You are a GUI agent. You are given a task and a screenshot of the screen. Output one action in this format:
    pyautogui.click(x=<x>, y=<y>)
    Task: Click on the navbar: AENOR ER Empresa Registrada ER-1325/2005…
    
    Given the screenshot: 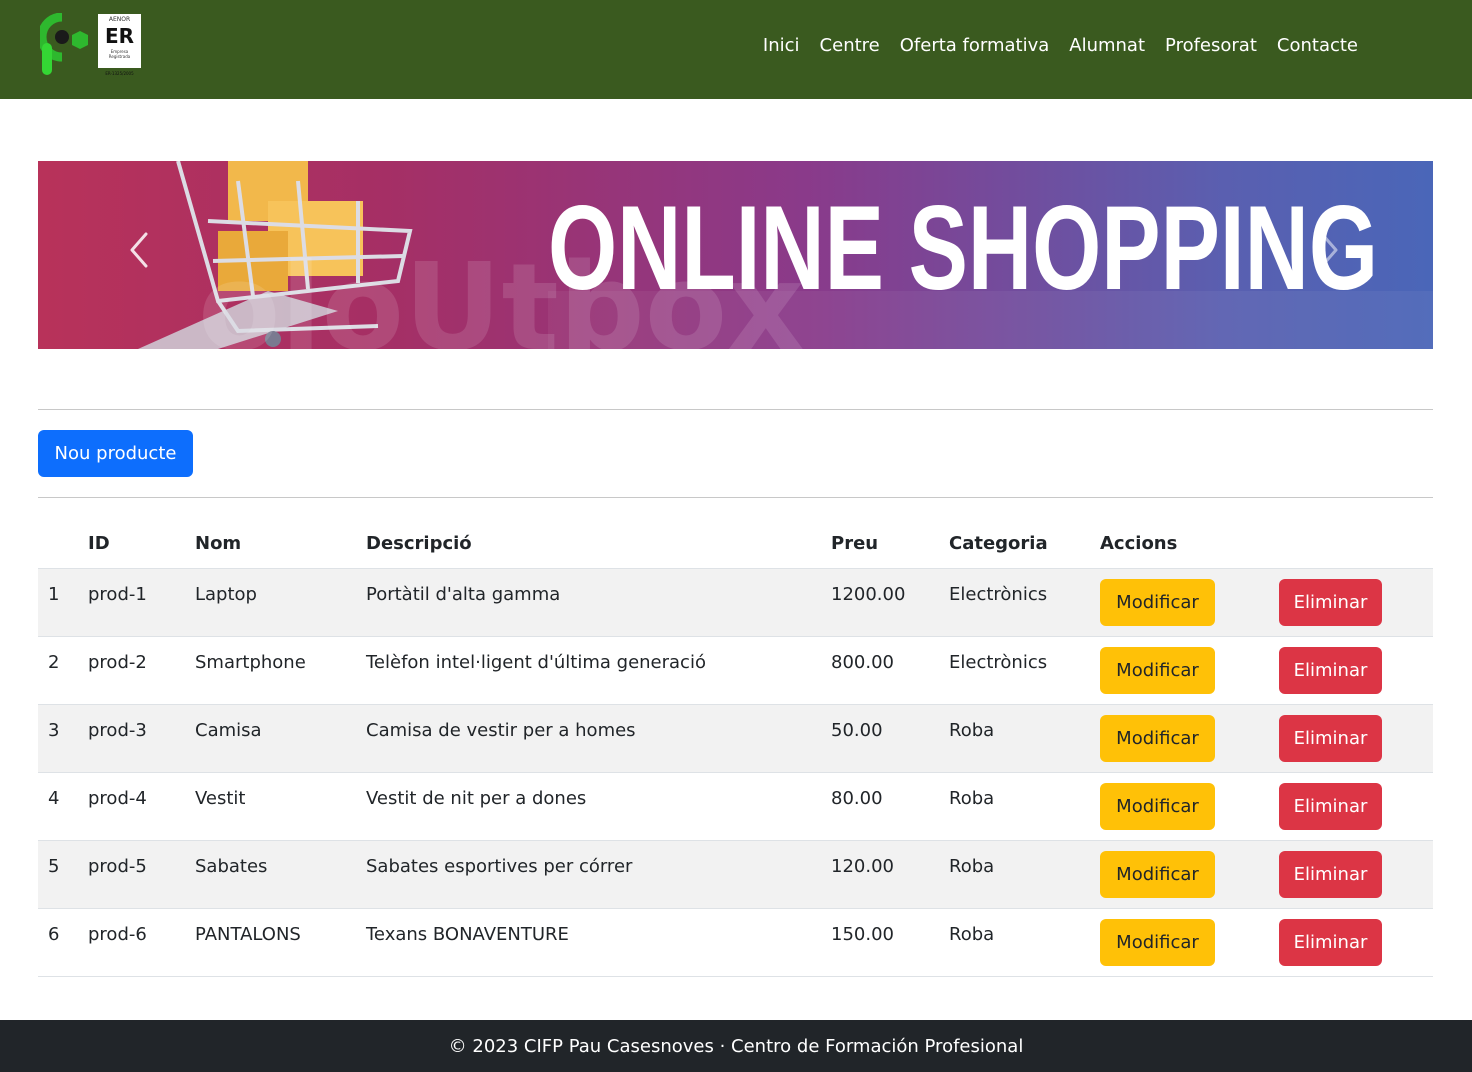 What is the action you would take?
    pyautogui.click(x=736, y=49)
    